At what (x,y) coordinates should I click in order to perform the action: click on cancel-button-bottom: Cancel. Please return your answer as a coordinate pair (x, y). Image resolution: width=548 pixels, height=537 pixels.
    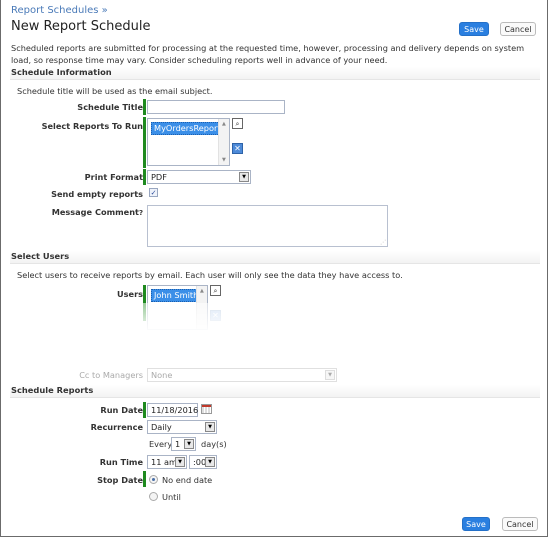
    Looking at the image, I should click on (520, 524).